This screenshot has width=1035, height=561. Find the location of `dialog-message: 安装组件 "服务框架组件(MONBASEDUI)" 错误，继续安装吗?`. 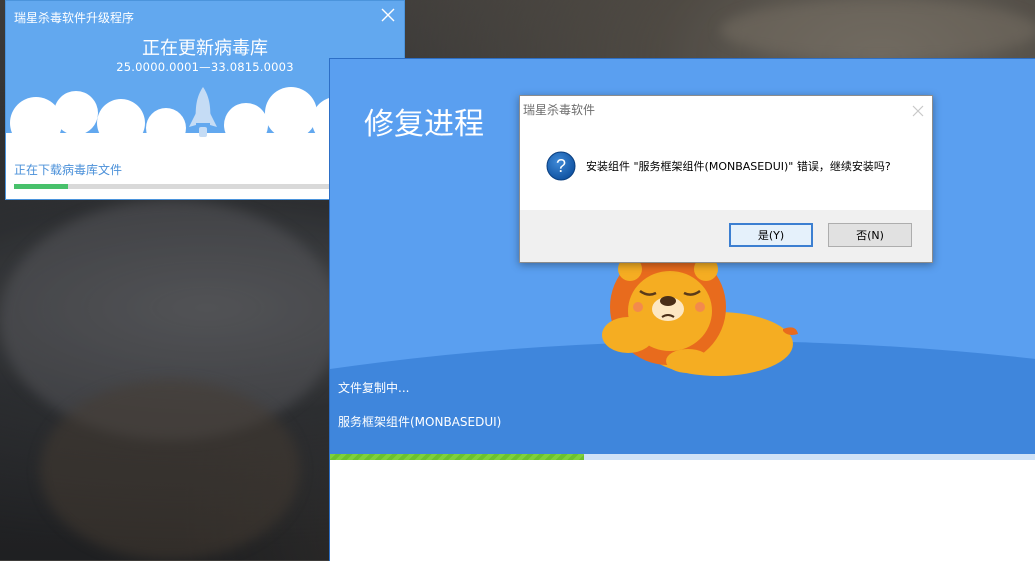

dialog-message: 安装组件 "服务框架组件(MONBASEDUI)" 错误，继续安装吗? is located at coordinates (738, 166).